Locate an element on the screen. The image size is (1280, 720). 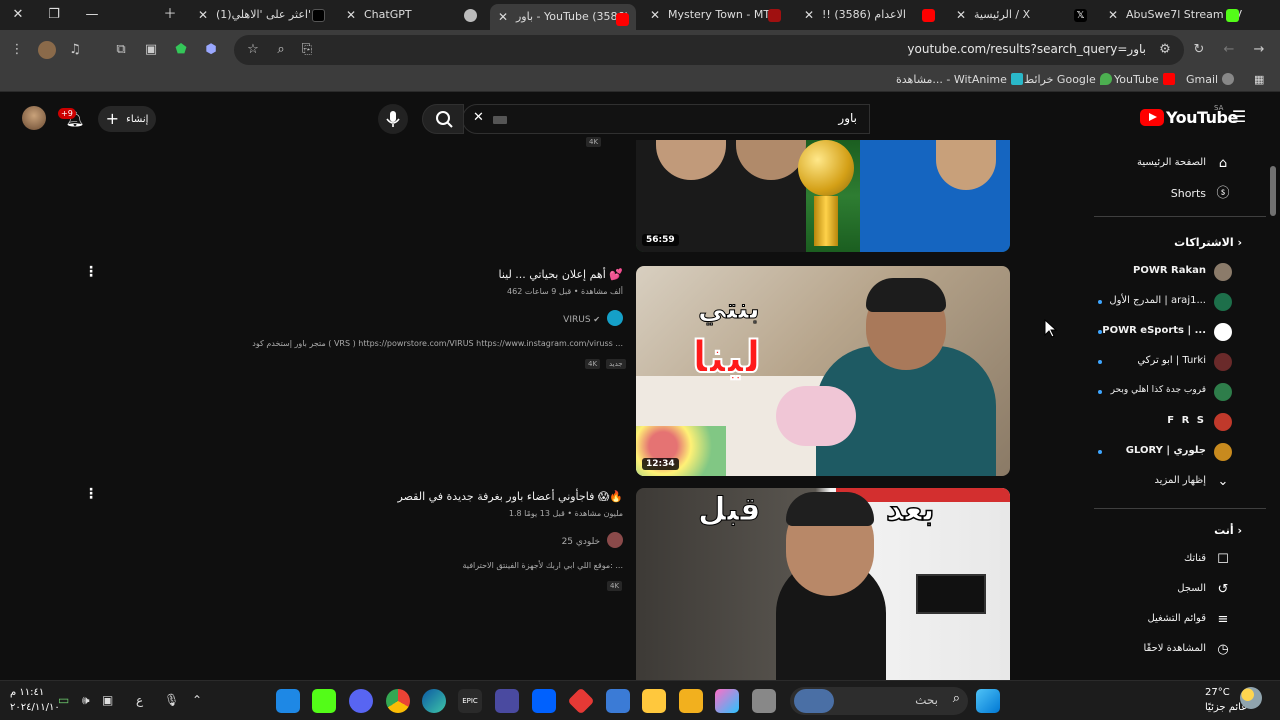
sidebar-item-watch-later: ◷ المشاهدة لاحقًا is located at coordinates (1171, 650).